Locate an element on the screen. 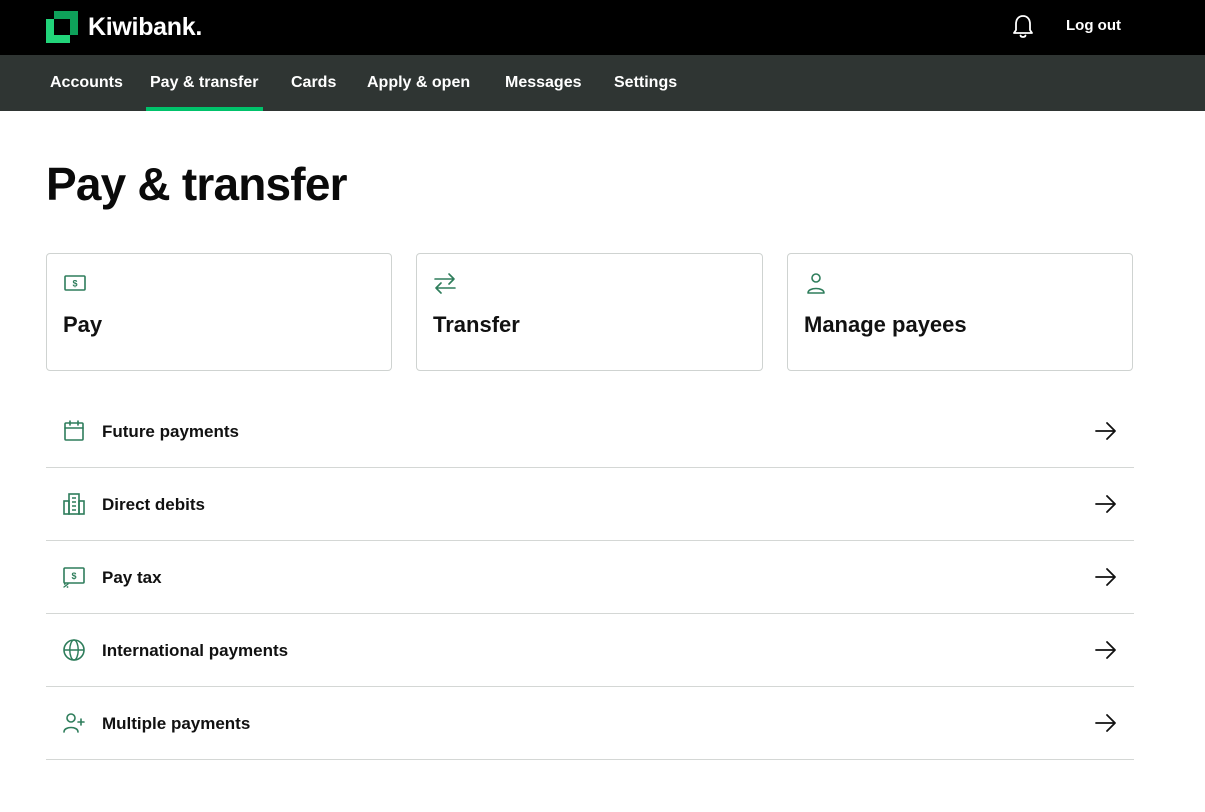  kiwibank-logo-icon is located at coordinates (62, 27).